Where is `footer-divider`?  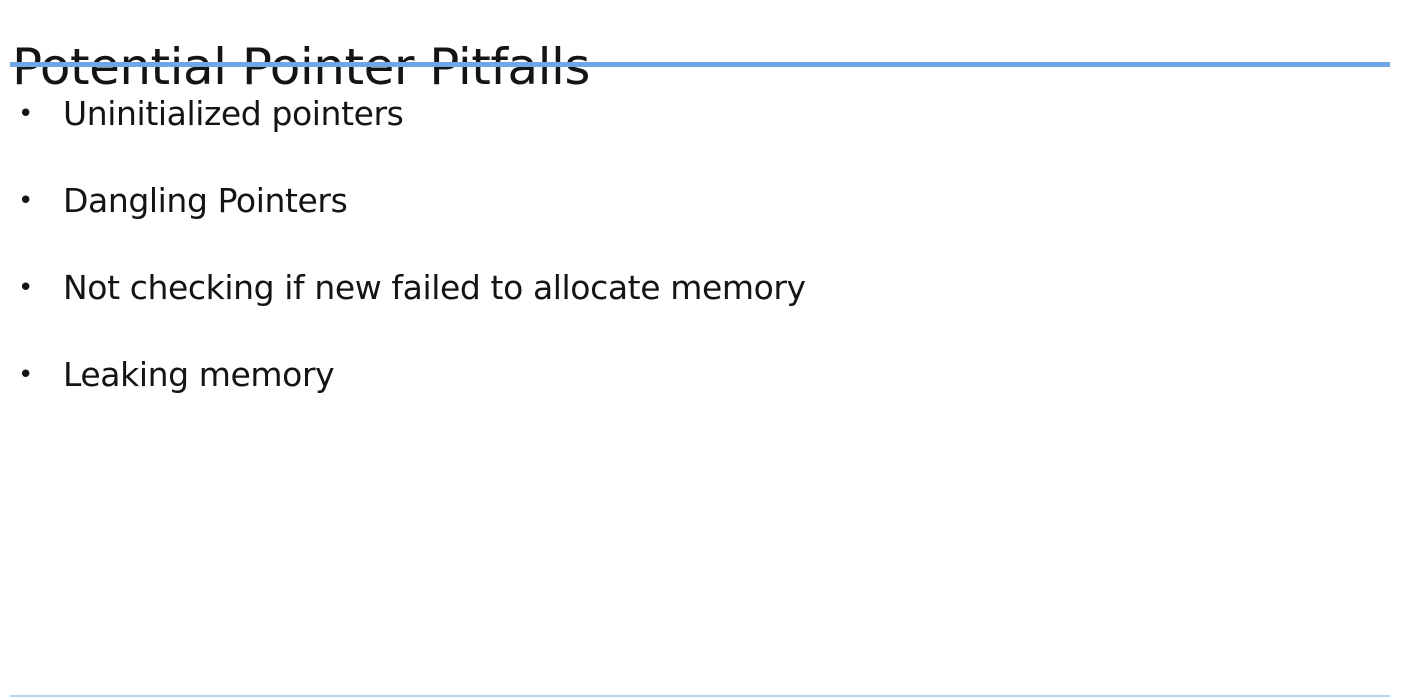
footer-divider is located at coordinates (700, 696).